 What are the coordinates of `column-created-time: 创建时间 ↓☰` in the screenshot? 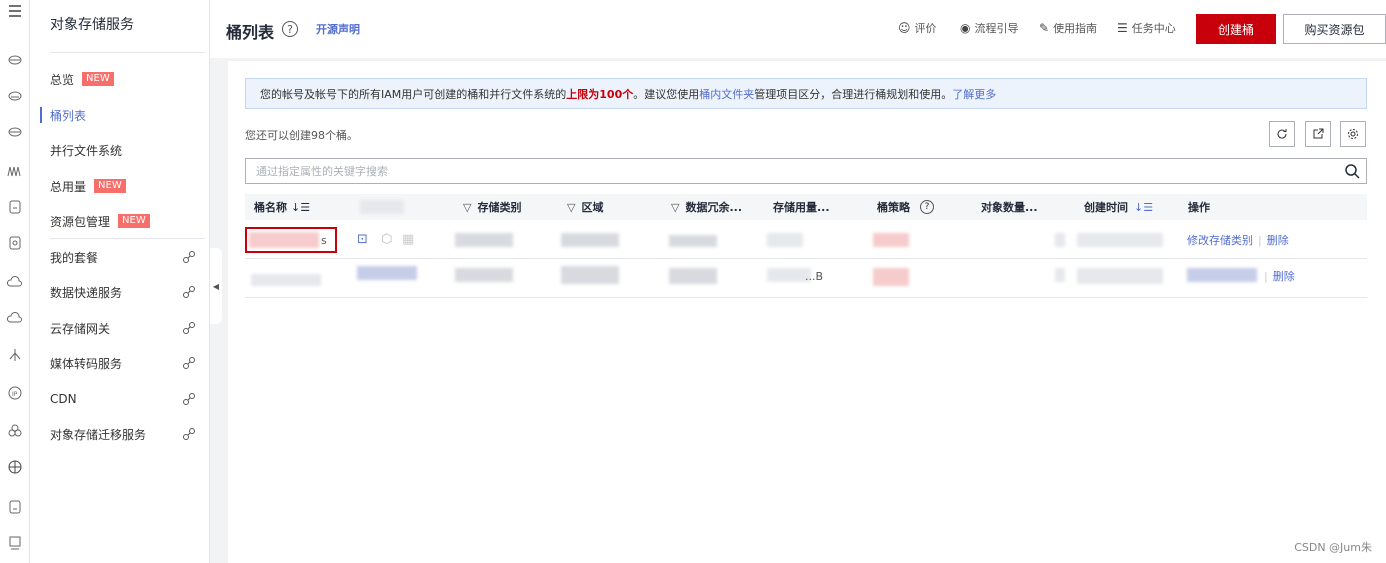 It's located at (1118, 207).